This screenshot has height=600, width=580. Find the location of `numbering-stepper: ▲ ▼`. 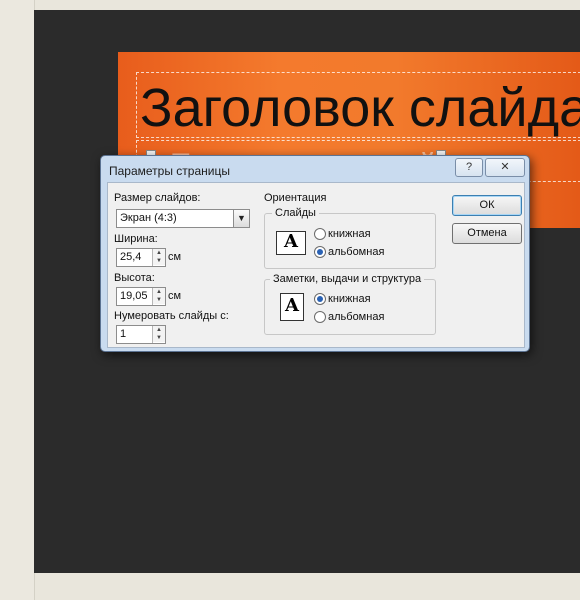

numbering-stepper: ▲ ▼ is located at coordinates (158, 334).